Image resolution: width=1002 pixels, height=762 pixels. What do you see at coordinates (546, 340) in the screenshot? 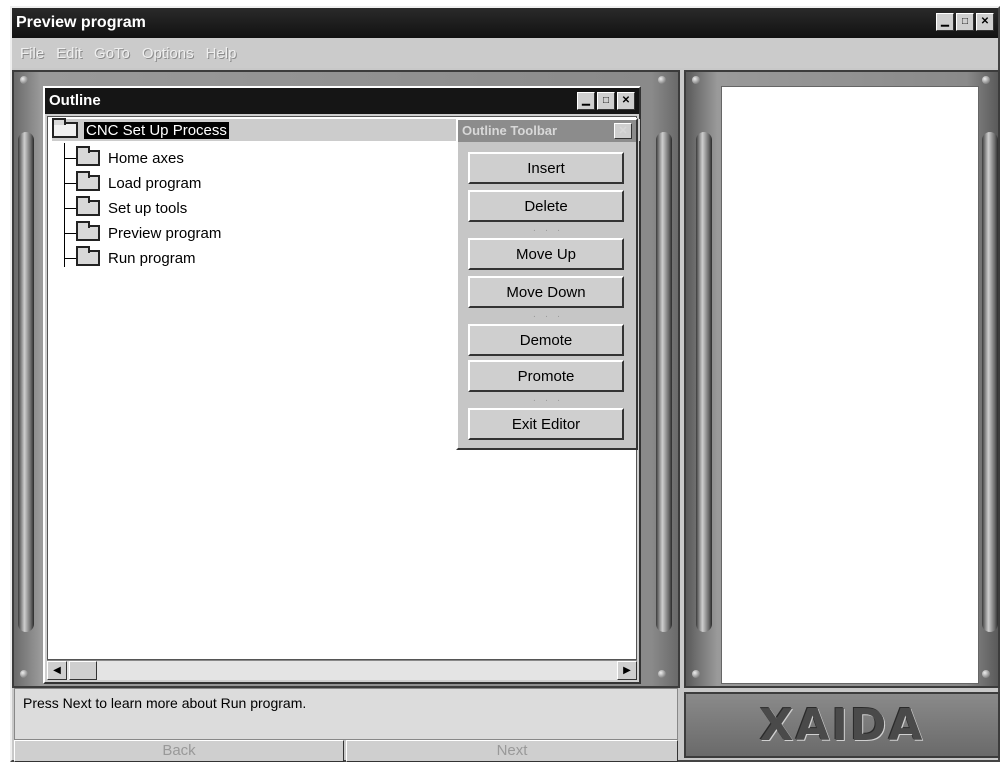
I see `demote-button: Demote` at bounding box center [546, 340].